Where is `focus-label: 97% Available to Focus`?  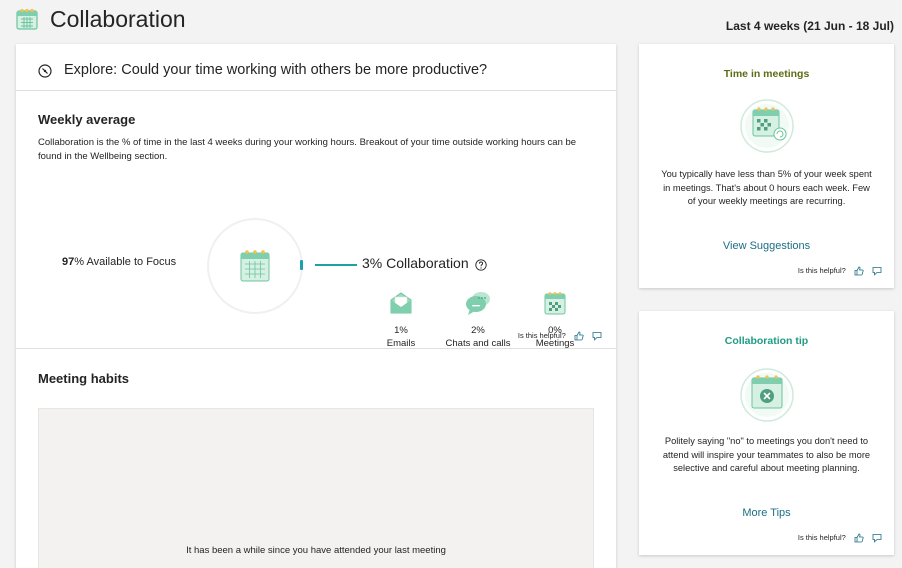
focus-label: 97% Available to Focus is located at coordinates (119, 262).